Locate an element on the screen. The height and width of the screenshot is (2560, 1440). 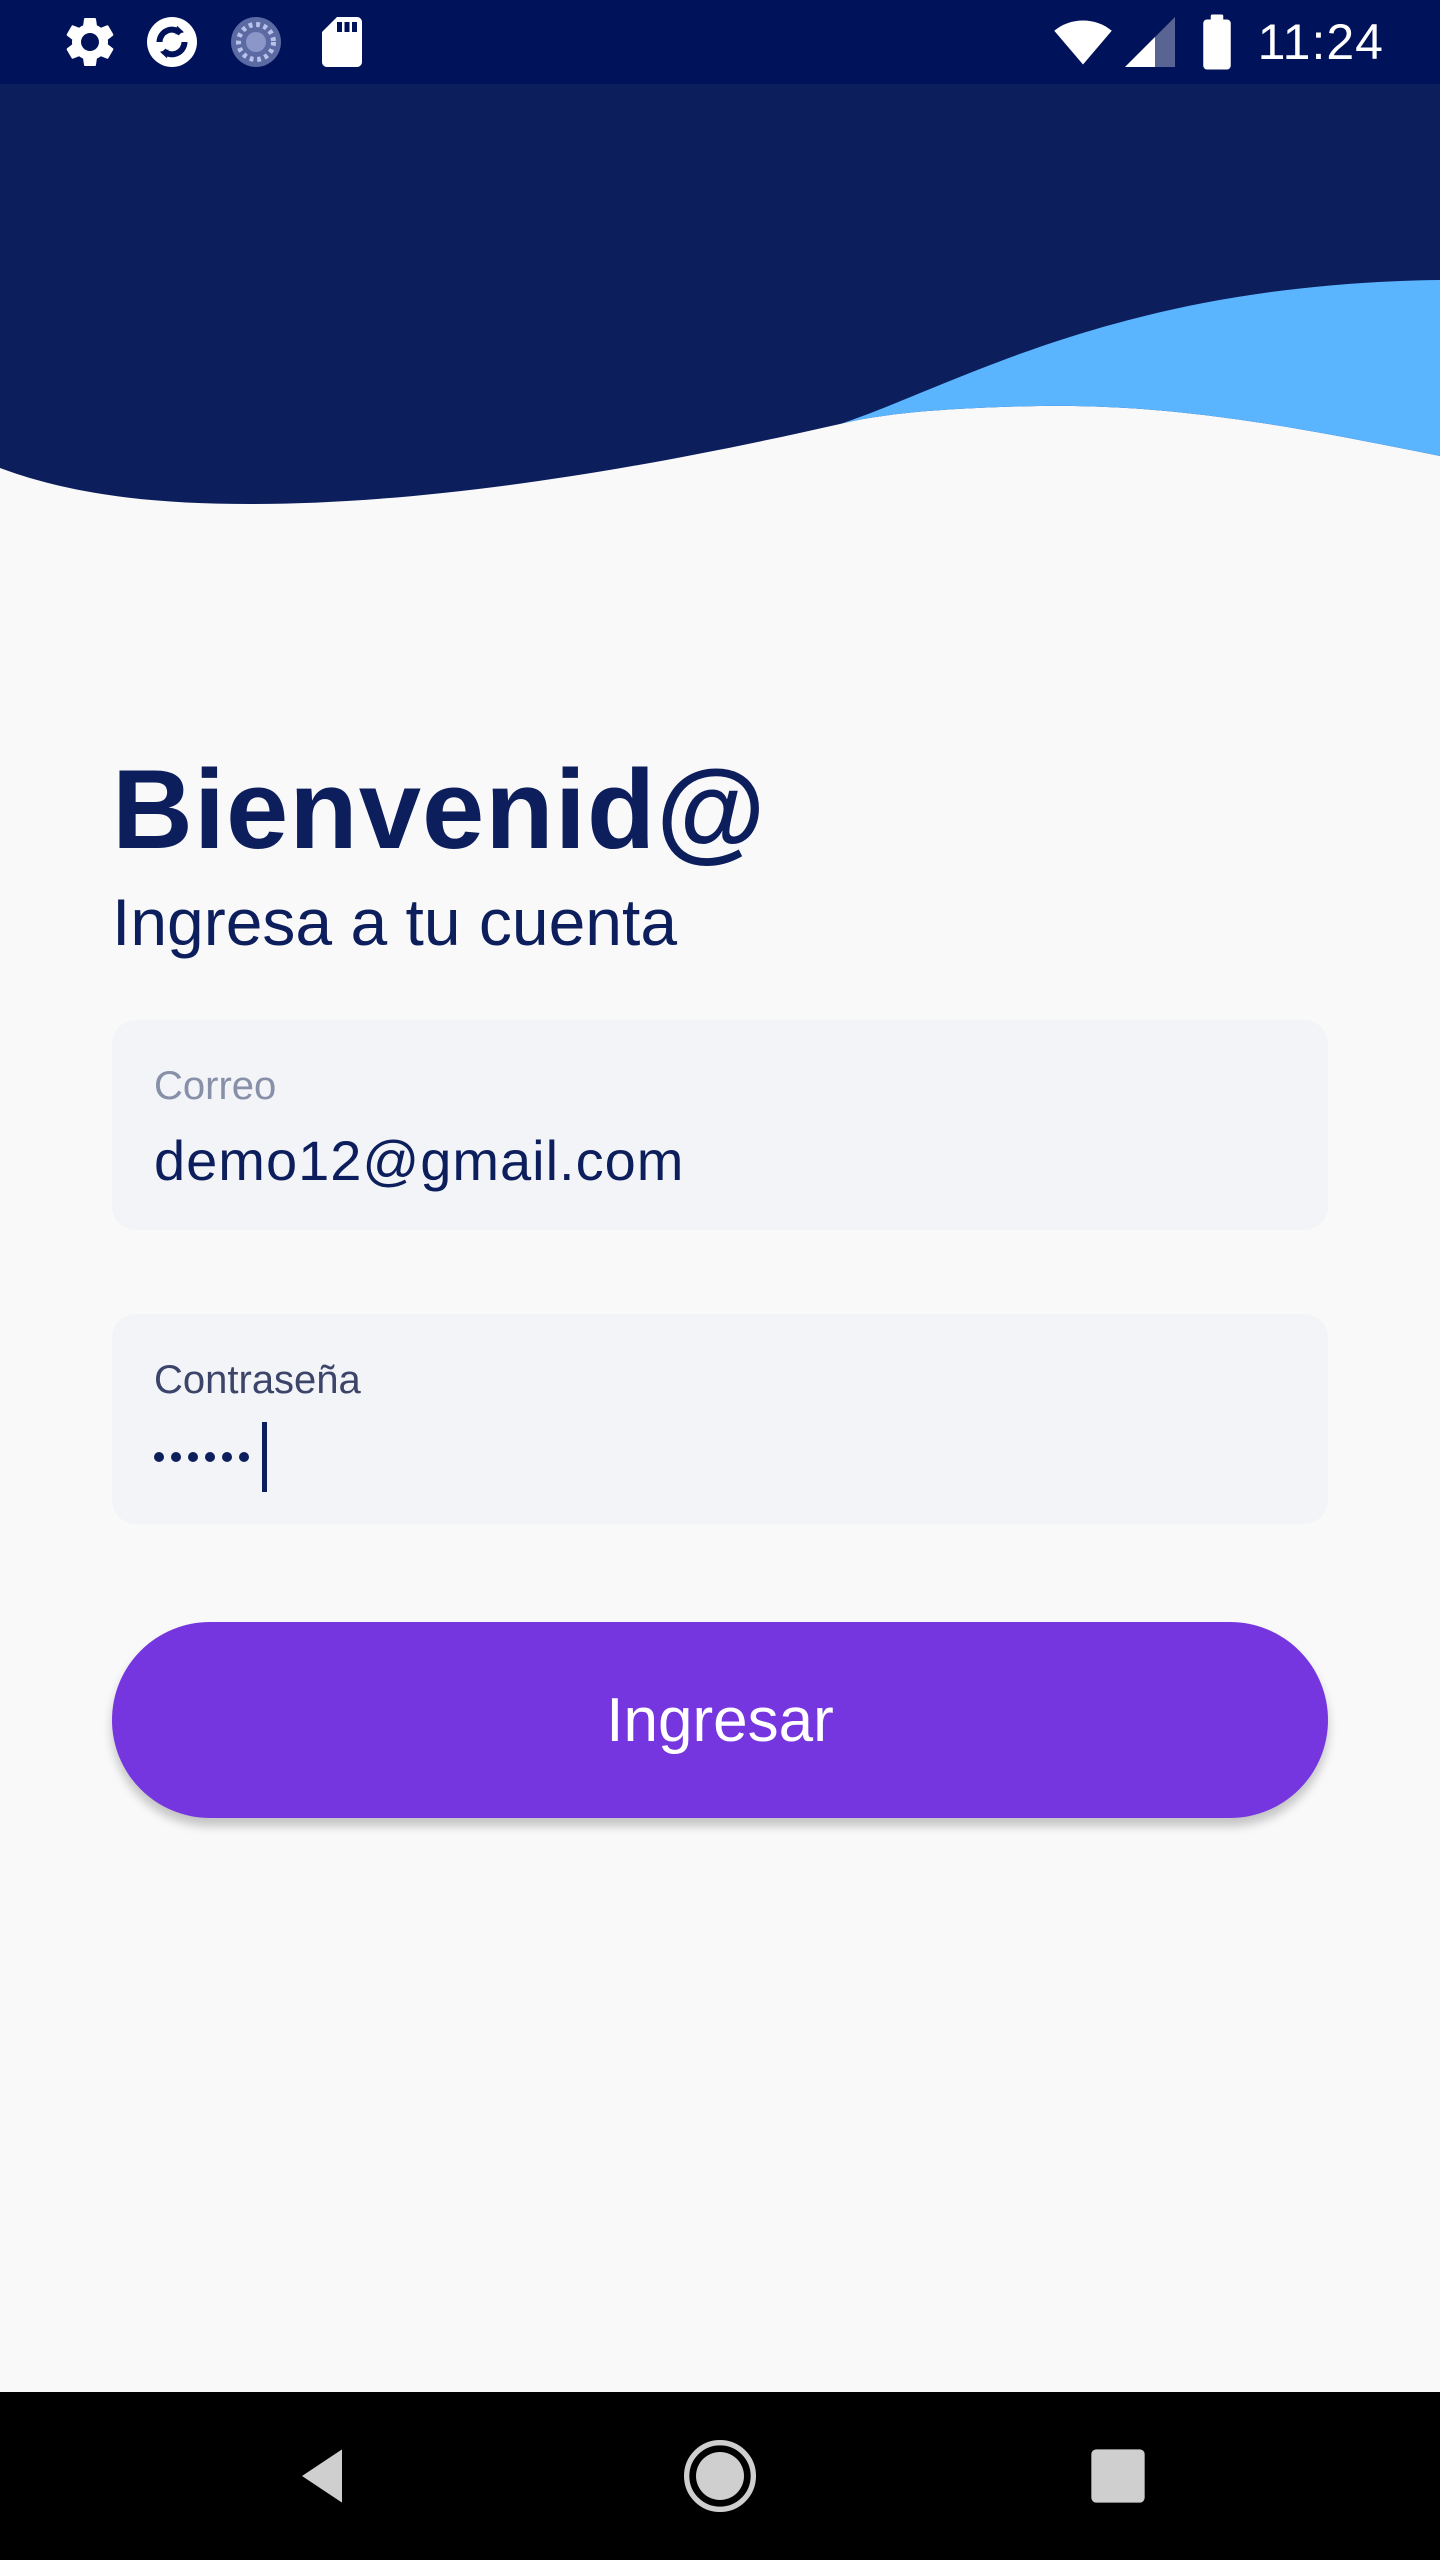
navigation-bar is located at coordinates (720, 2476).